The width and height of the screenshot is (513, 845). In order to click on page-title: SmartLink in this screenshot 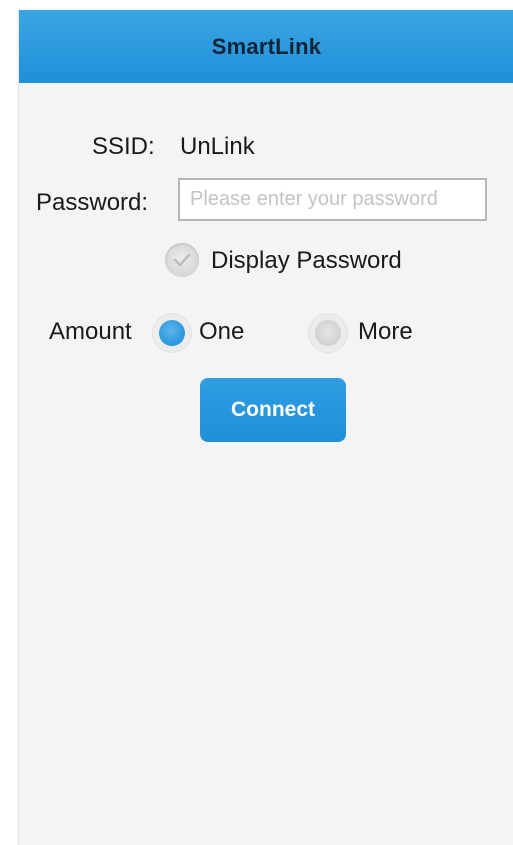, I will do `click(266, 46)`.